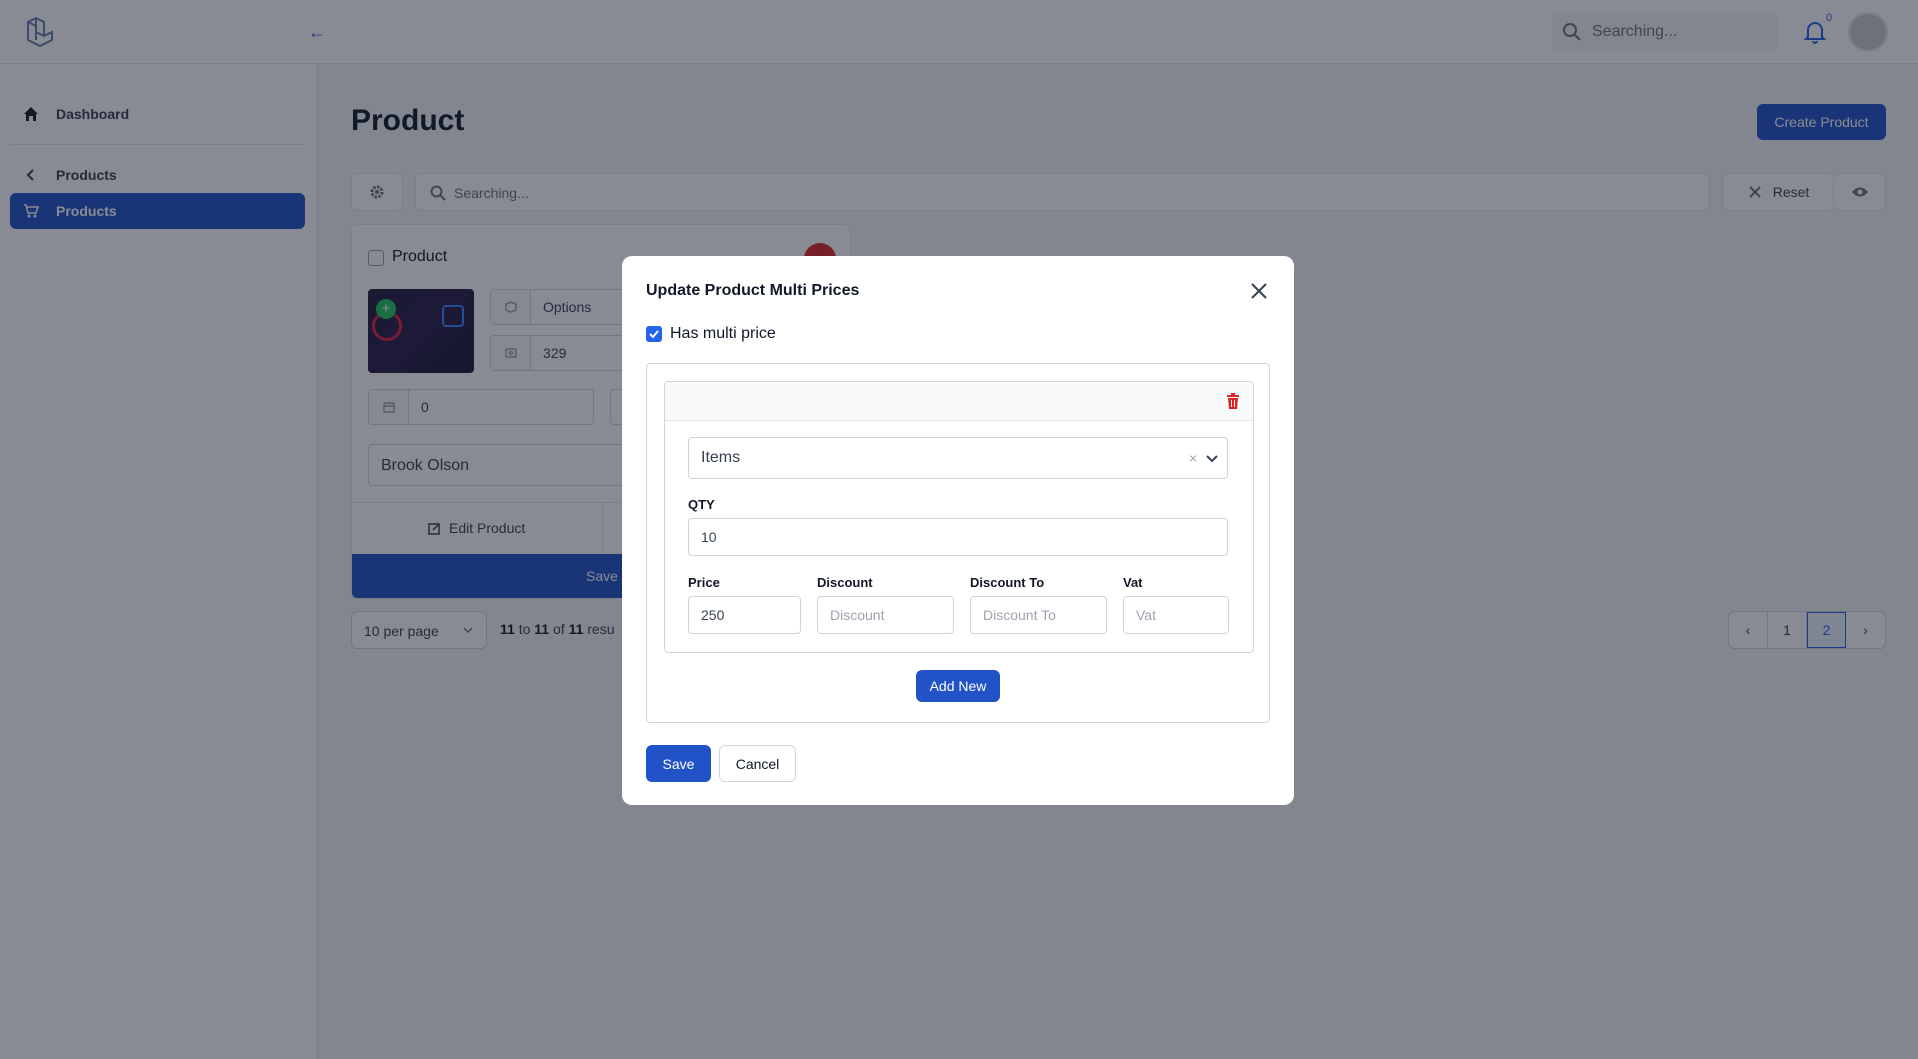 The width and height of the screenshot is (1918, 1059). I want to click on discount-to-input: Discount To, so click(1038, 615).